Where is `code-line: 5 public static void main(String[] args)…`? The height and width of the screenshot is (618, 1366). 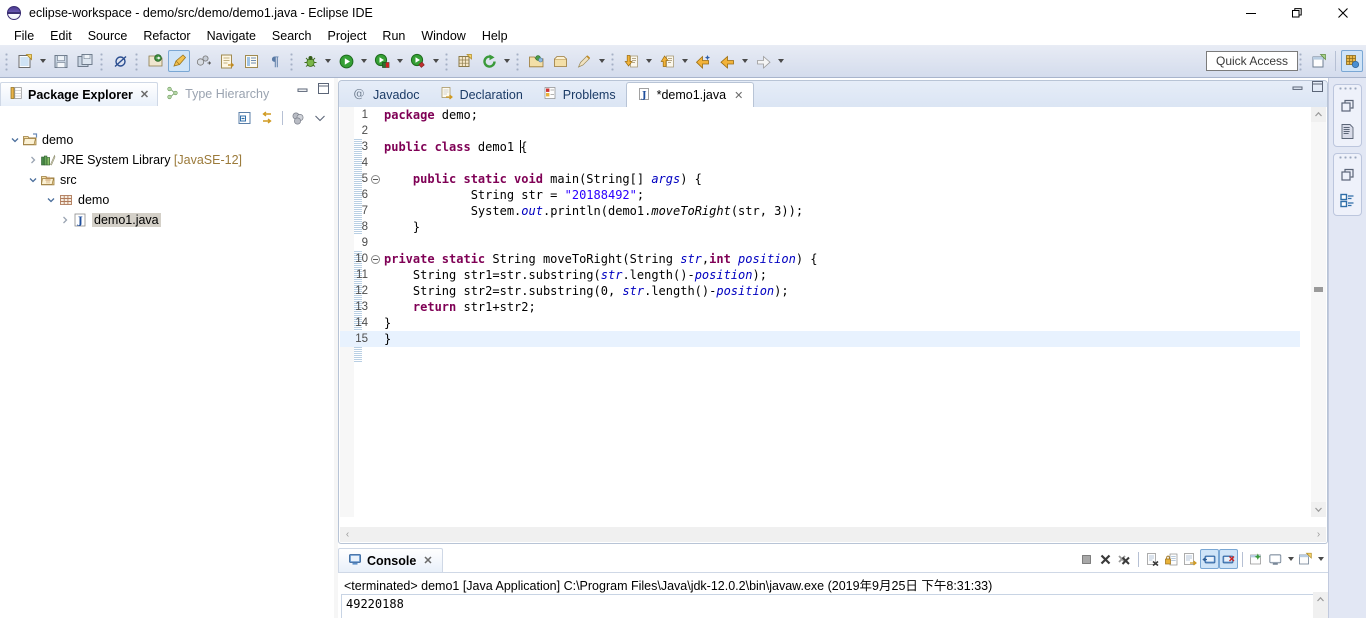
code-line: 5 public static void main(String[] args)… is located at coordinates (820, 179).